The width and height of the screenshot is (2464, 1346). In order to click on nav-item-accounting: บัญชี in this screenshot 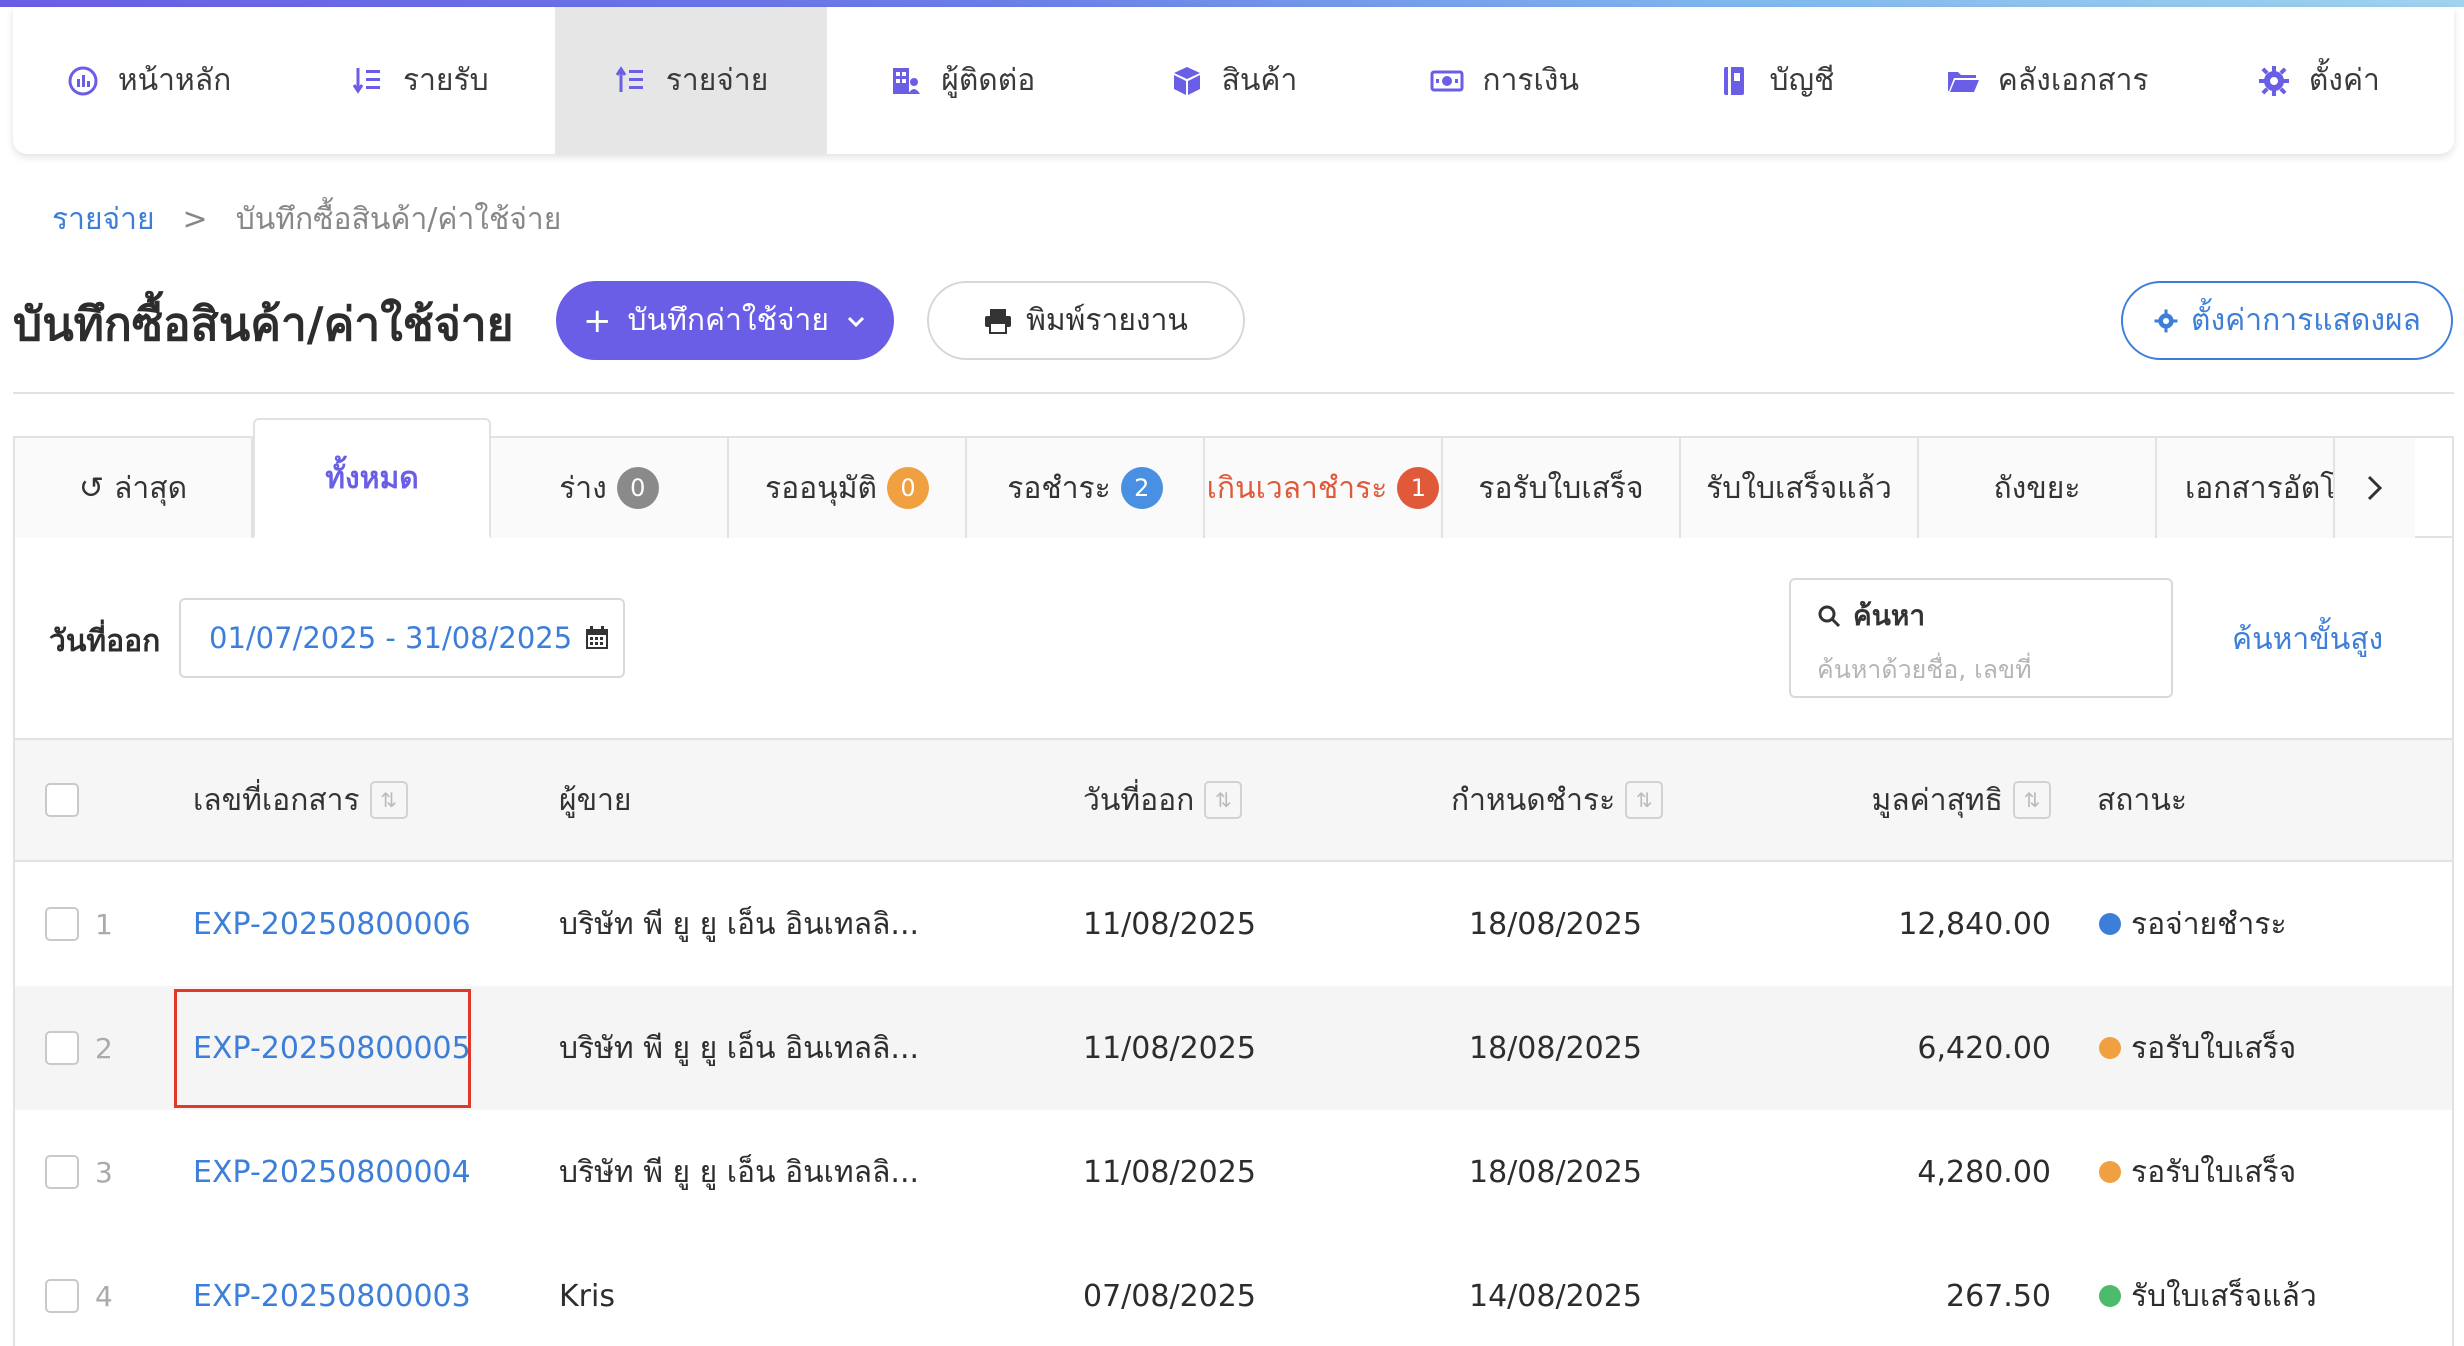, I will do `click(1775, 80)`.